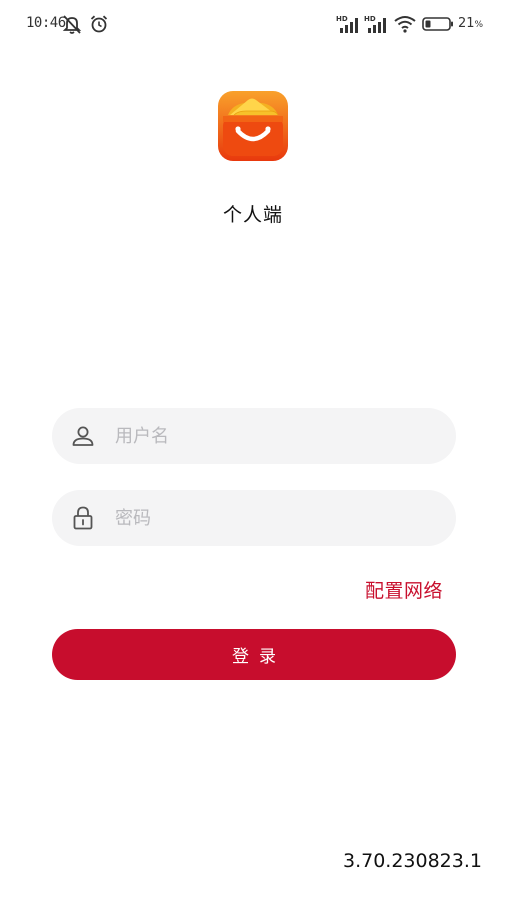 Image resolution: width=506 pixels, height=900 pixels. I want to click on status-bar: 10:46 HD HD 21%, so click(253, 24).